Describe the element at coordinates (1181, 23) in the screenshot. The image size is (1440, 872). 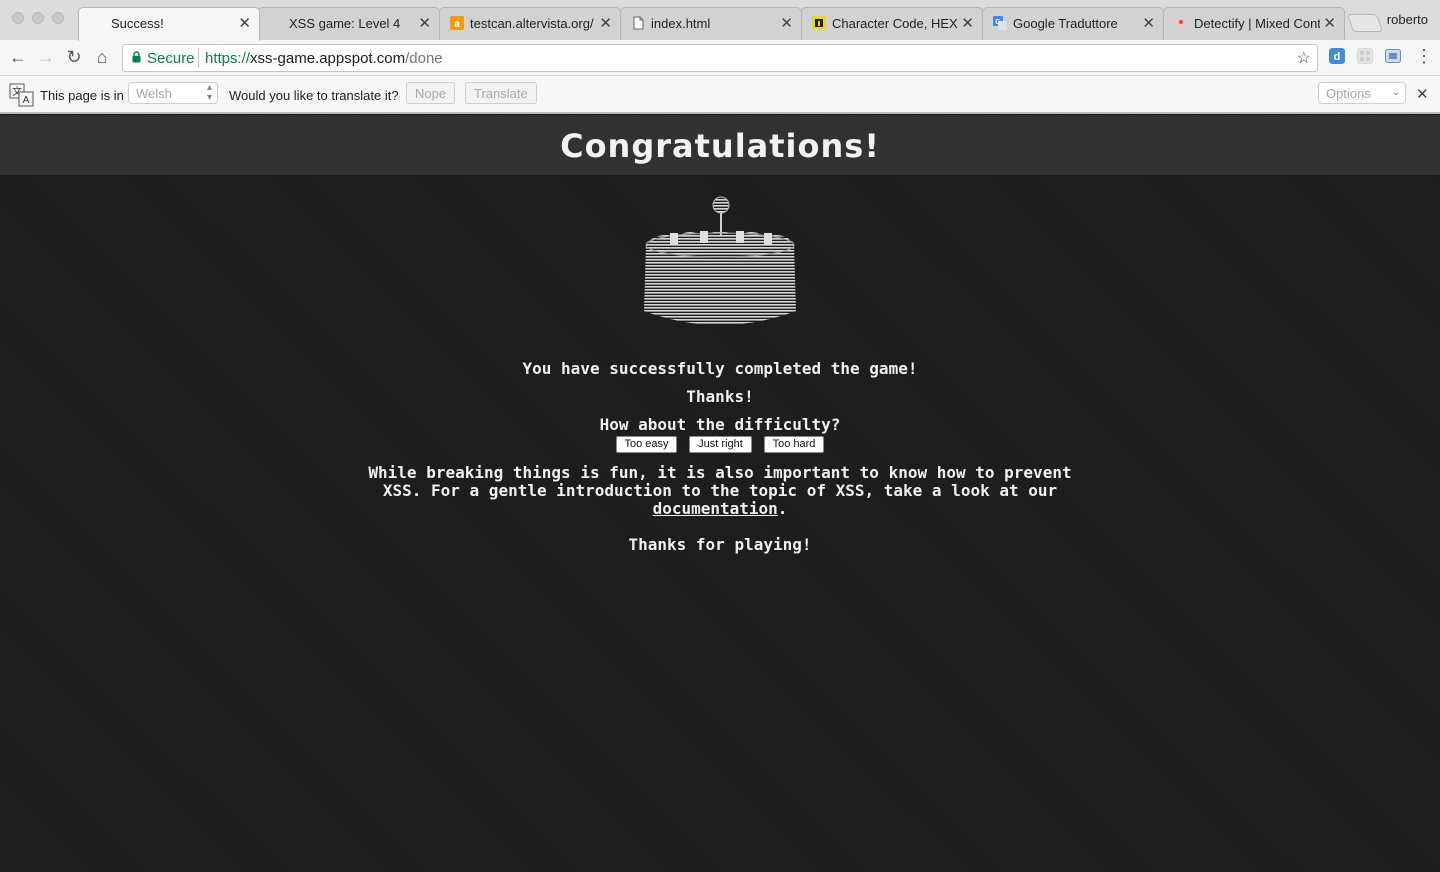
I see `detectify-icon` at that location.